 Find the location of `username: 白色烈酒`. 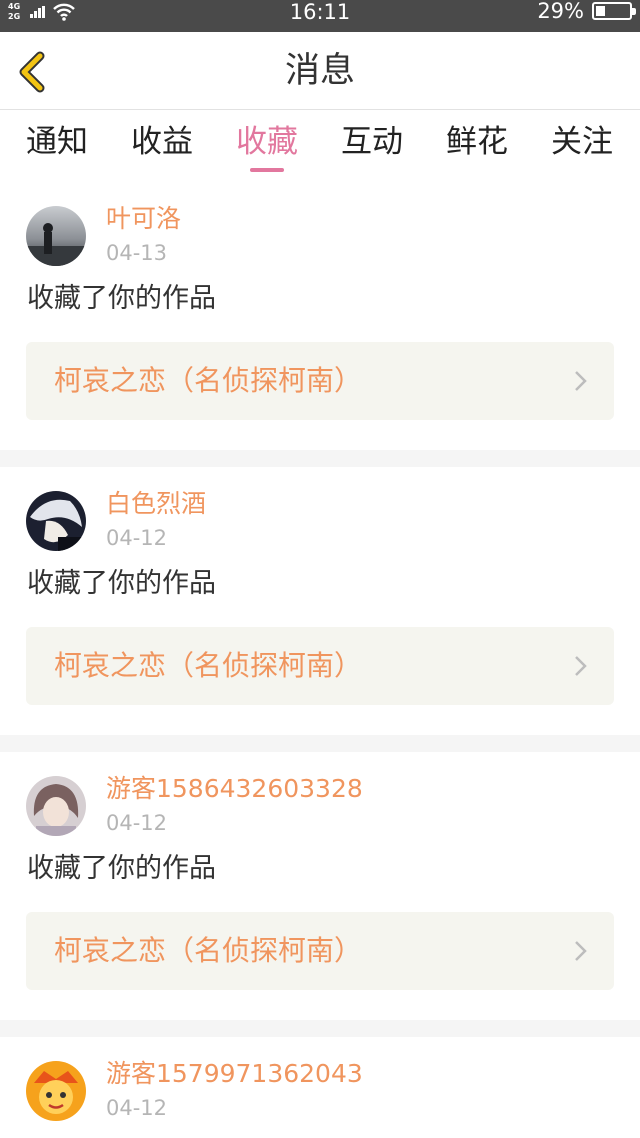

username: 白色烈酒 is located at coordinates (156, 504).